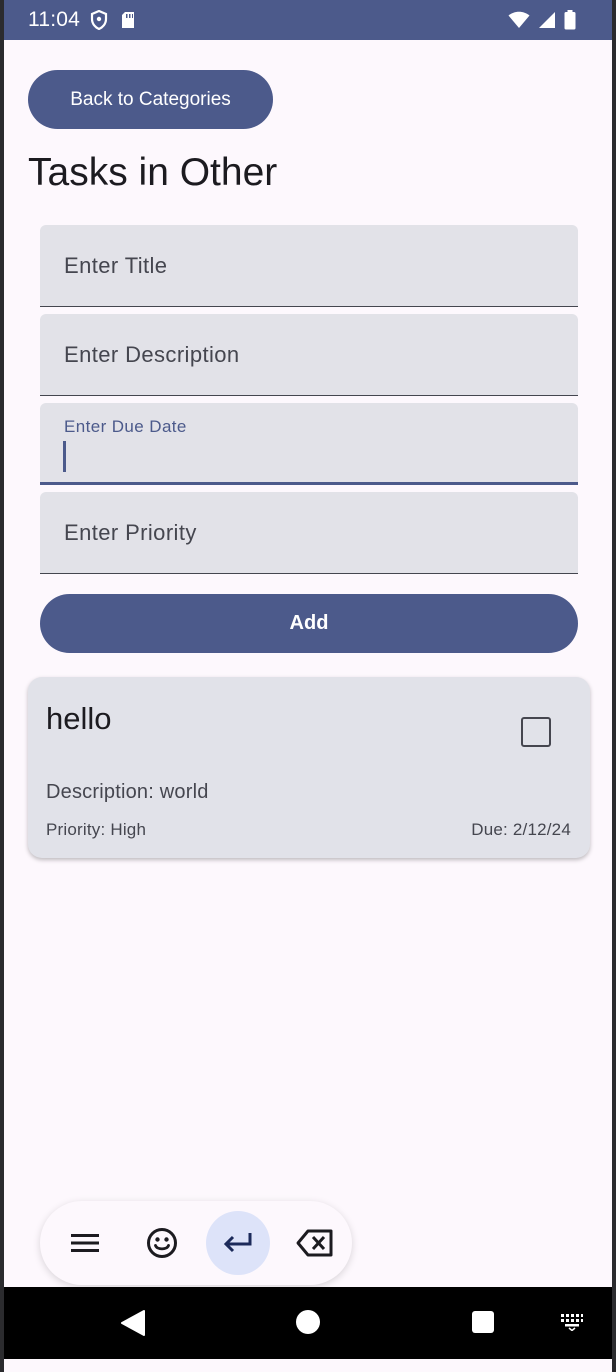  What do you see at coordinates (64, 456) in the screenshot?
I see `text-caret` at bounding box center [64, 456].